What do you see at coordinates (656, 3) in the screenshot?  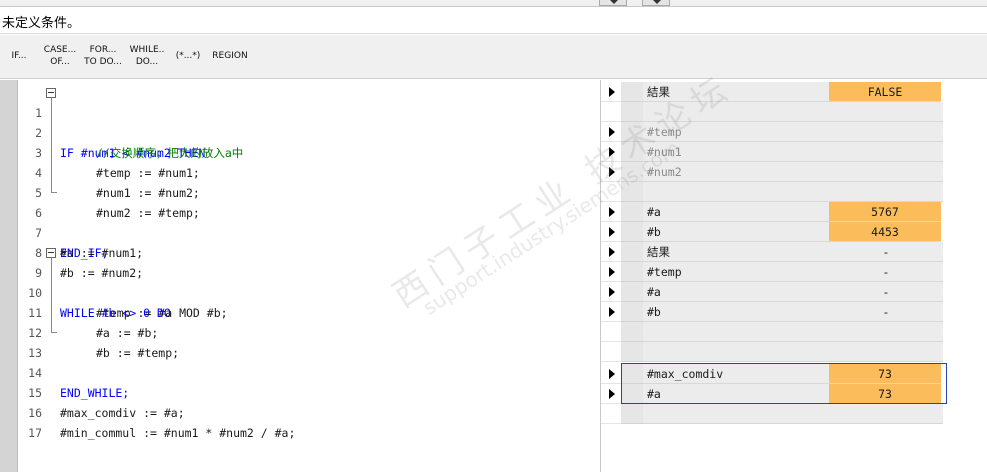 I see `collapse-down-button` at bounding box center [656, 3].